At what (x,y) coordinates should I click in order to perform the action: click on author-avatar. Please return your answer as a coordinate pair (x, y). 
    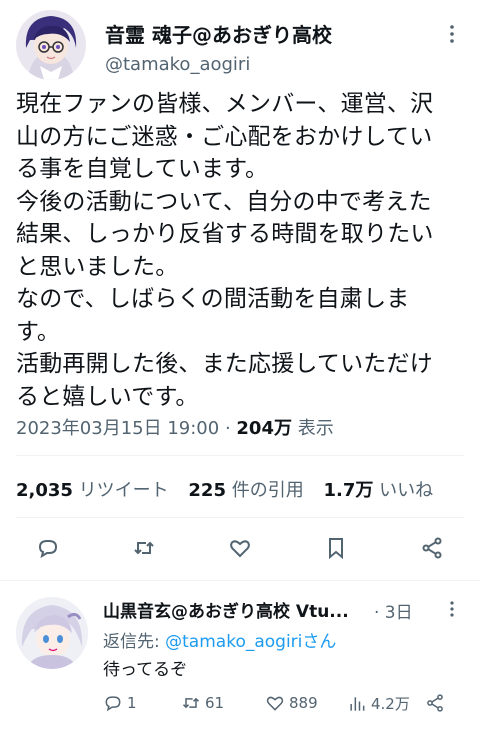
    Looking at the image, I should click on (51, 45).